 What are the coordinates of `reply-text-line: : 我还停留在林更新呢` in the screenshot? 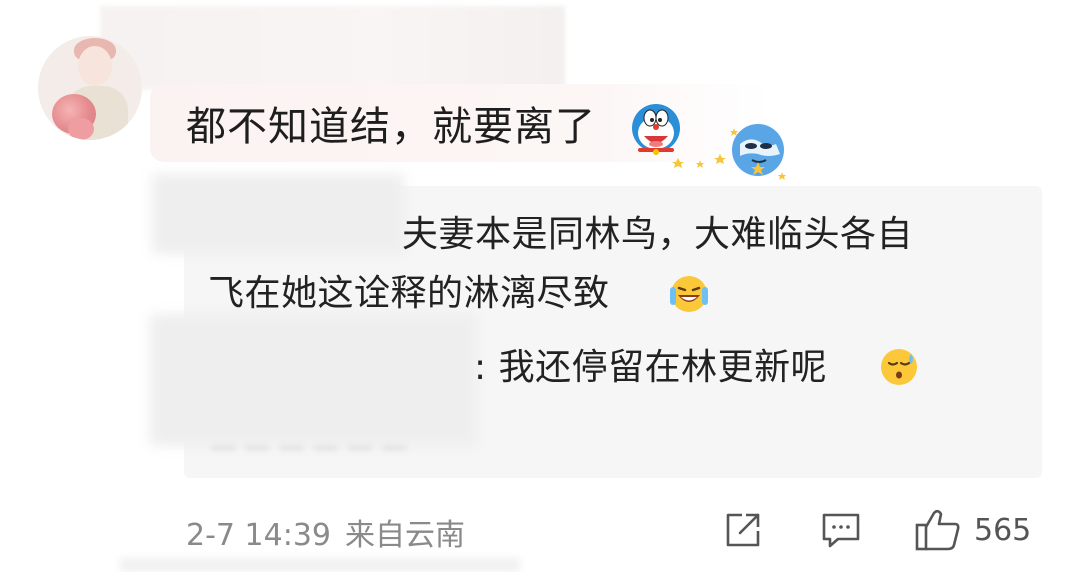 It's located at (651, 367).